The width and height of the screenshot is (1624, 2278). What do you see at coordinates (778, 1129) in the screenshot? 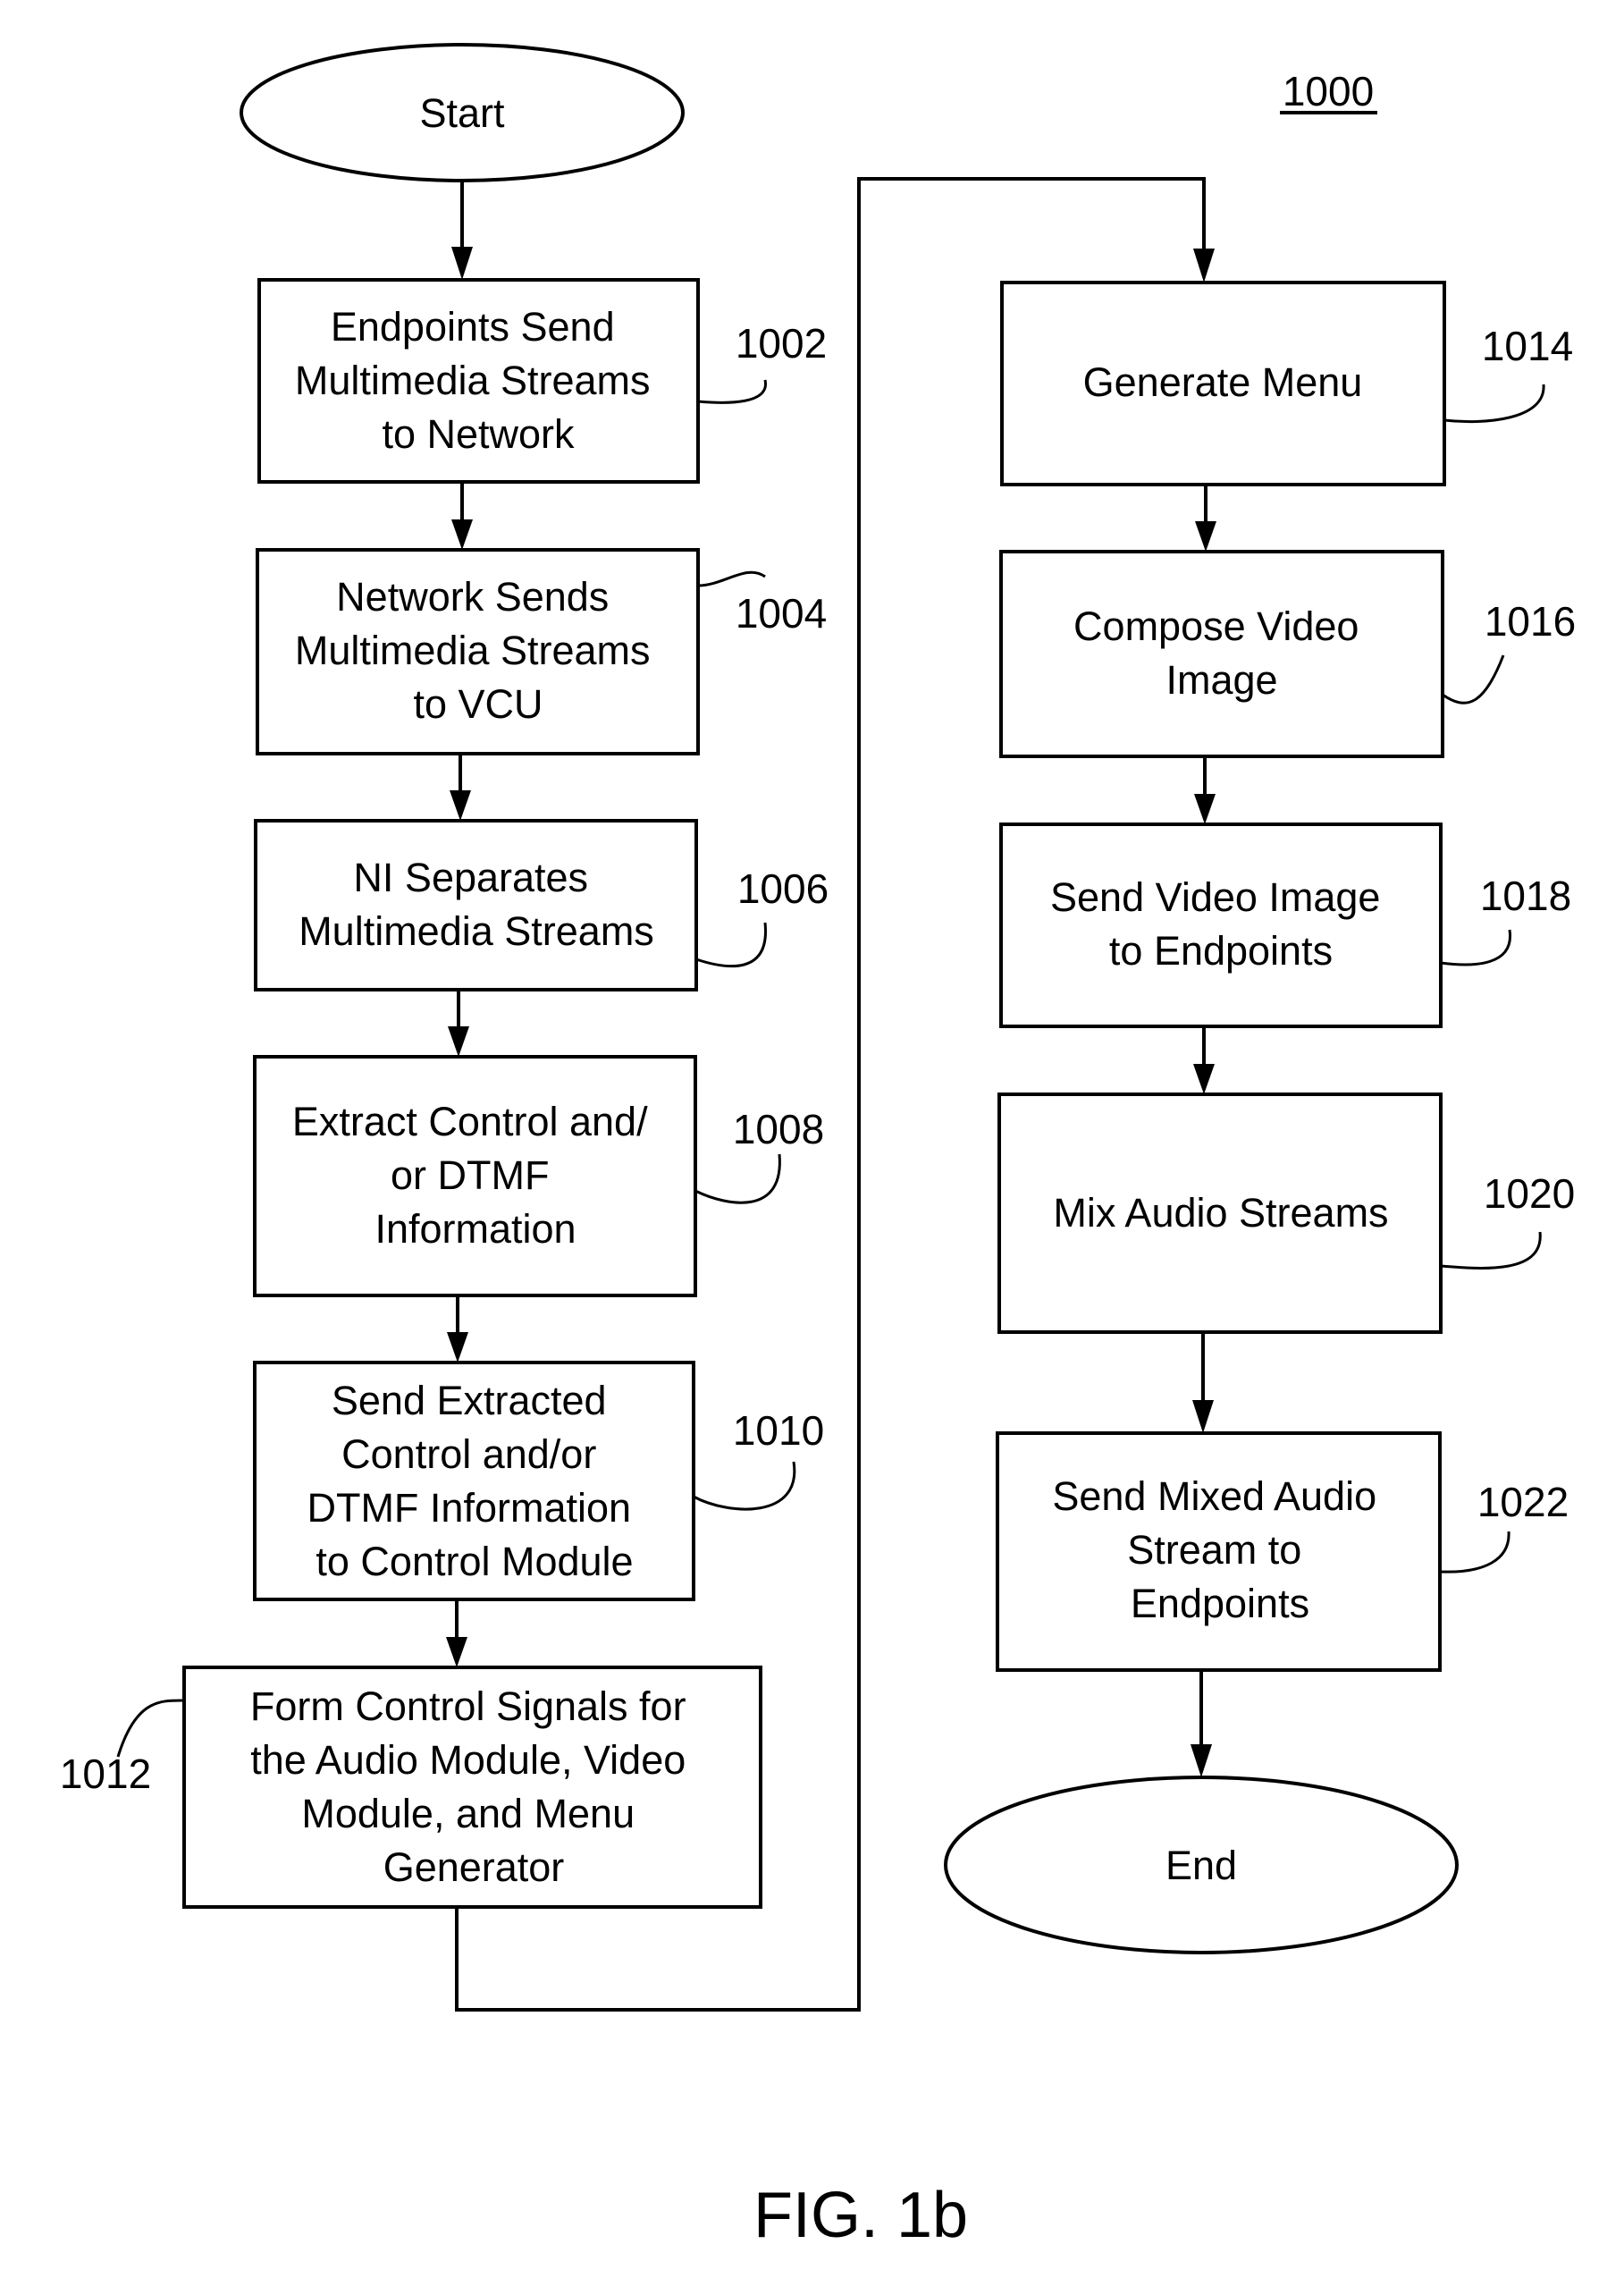
I see `step-reference: 1008` at bounding box center [778, 1129].